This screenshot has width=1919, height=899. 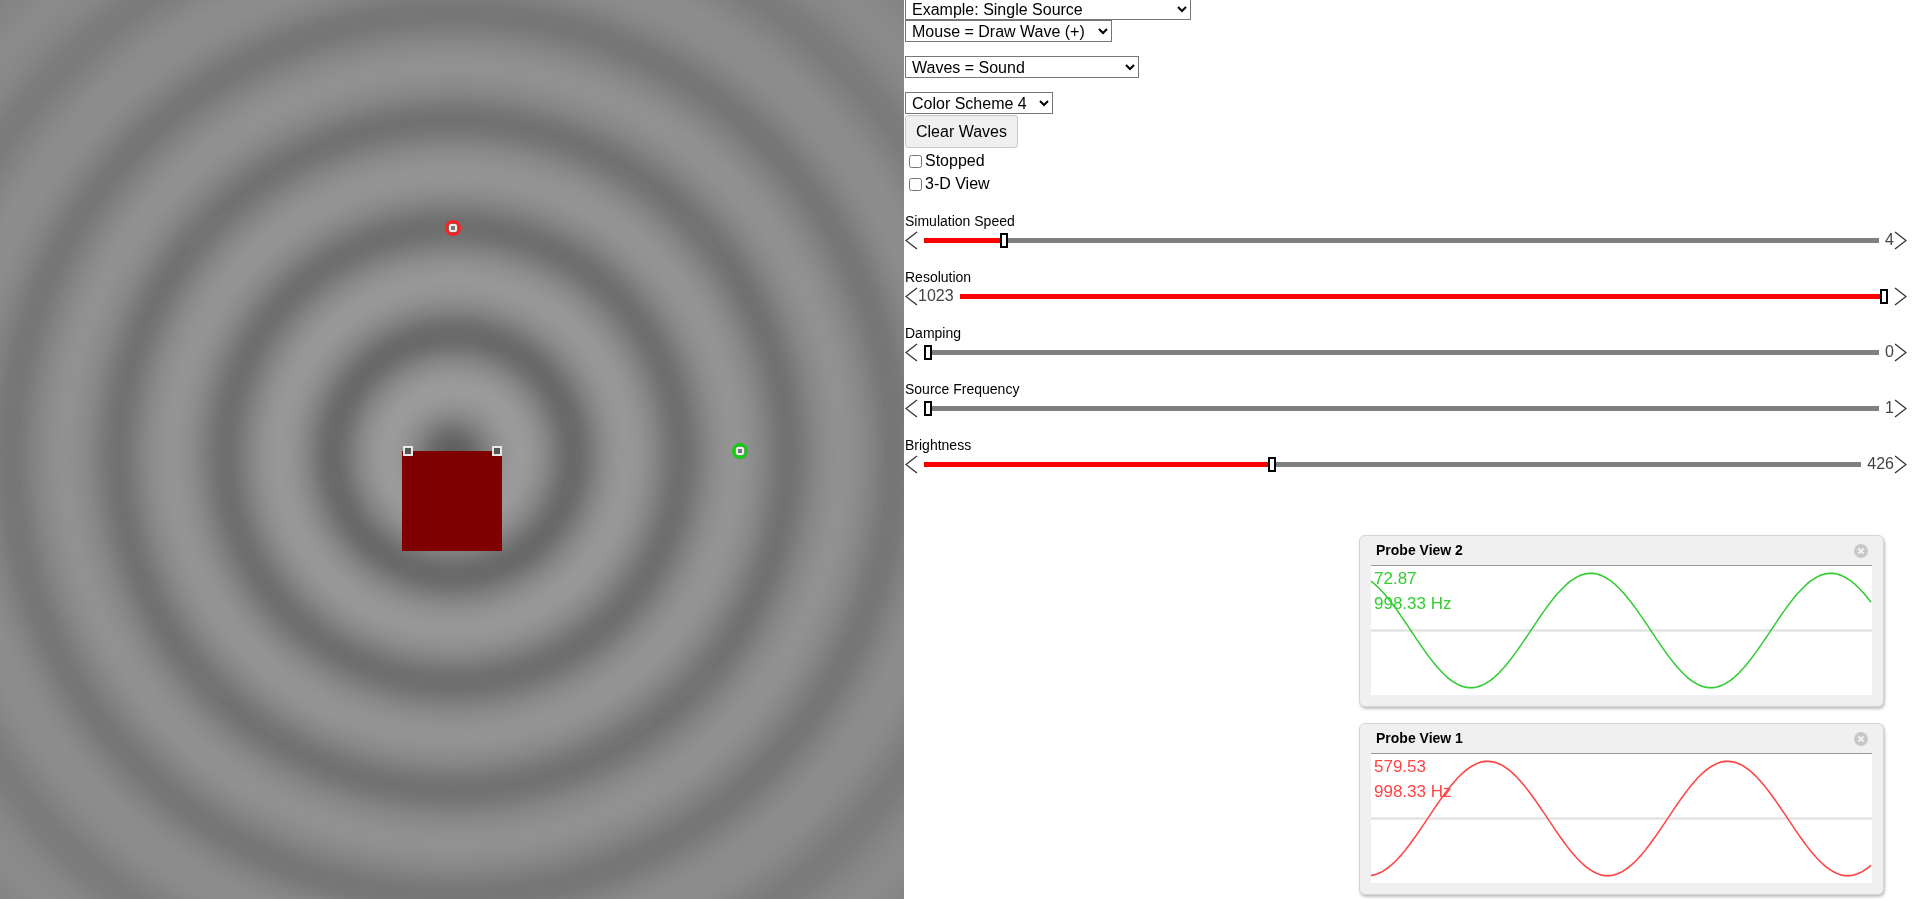 What do you see at coordinates (955, 161) in the screenshot?
I see `checkbox-label: Stopped` at bounding box center [955, 161].